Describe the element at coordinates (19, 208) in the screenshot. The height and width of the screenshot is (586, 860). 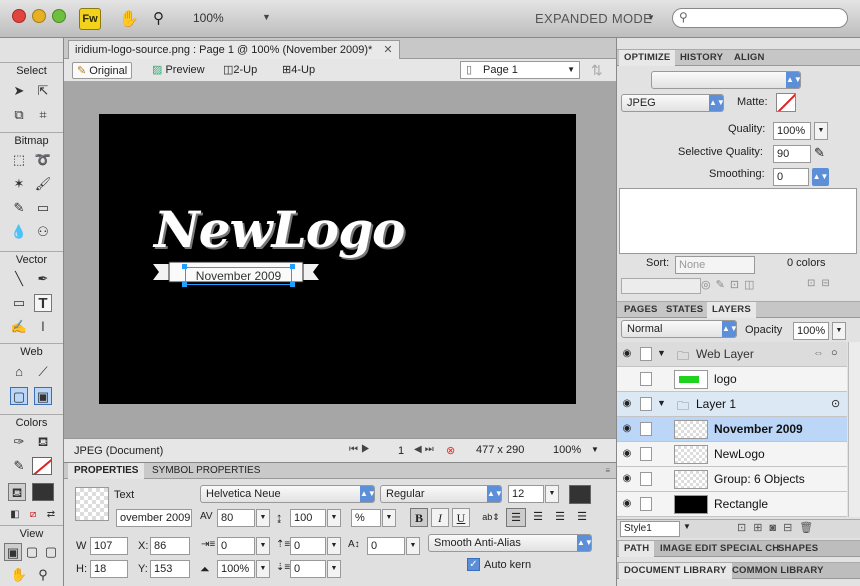
I see `pencil-tool-icon: ✎` at that location.